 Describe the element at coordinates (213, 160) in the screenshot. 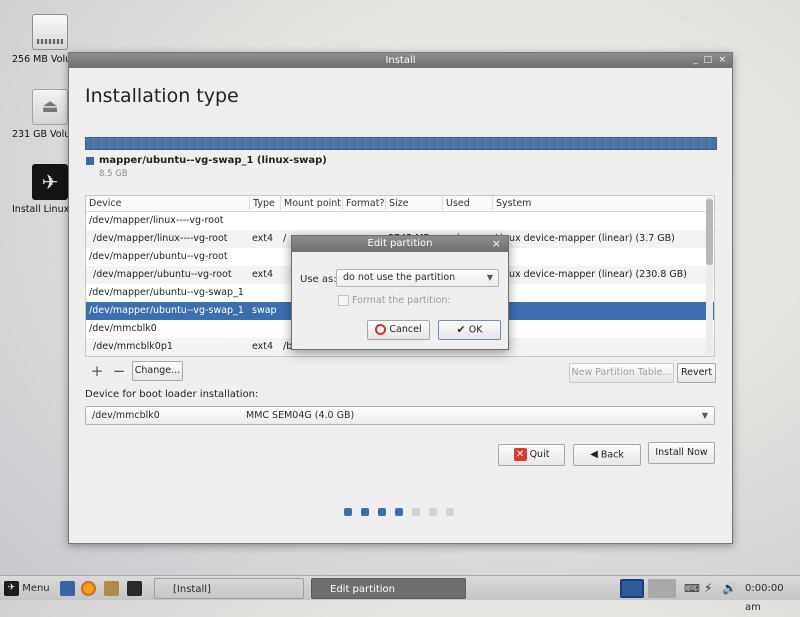

I see `partition-legend-name: mapper/ubuntu--vg-swap_1 (linux-swap)` at that location.